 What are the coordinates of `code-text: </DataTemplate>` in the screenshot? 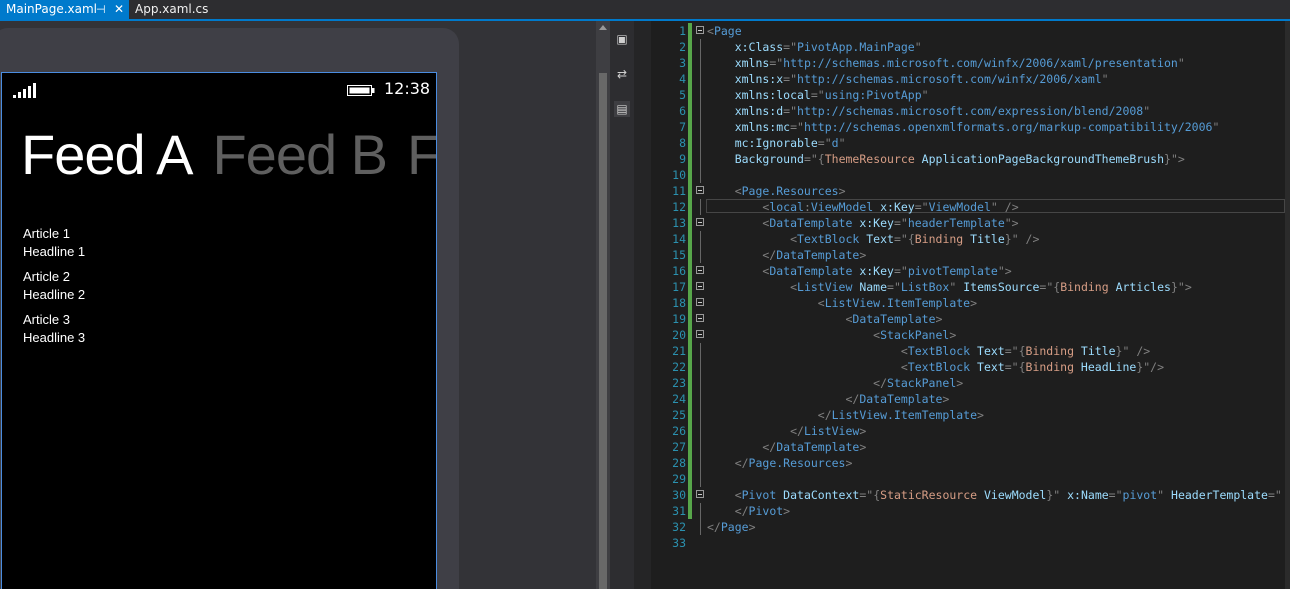 It's located at (787, 447).